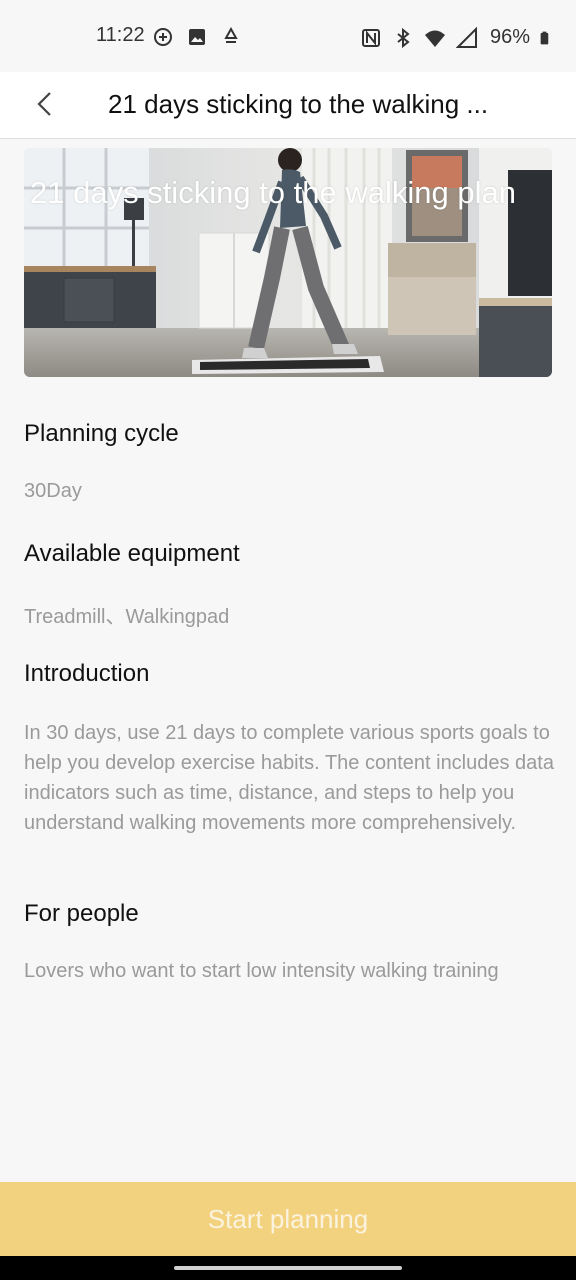 The image size is (576, 1280). I want to click on status-icons-left, so click(197, 37).